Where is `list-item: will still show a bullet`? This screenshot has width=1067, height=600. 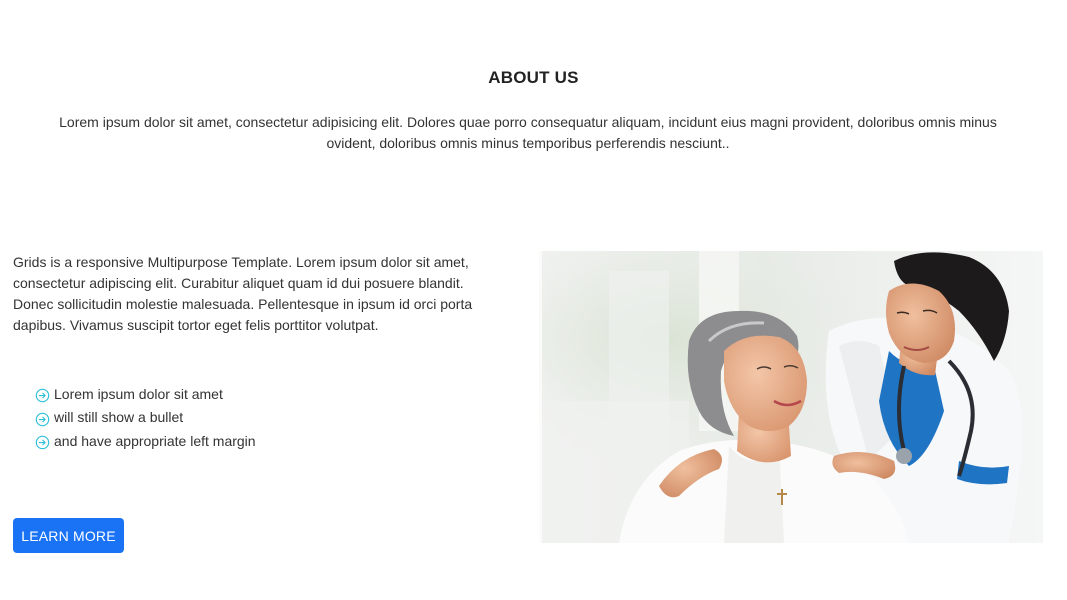
list-item: will still show a bullet is located at coordinates (145, 418).